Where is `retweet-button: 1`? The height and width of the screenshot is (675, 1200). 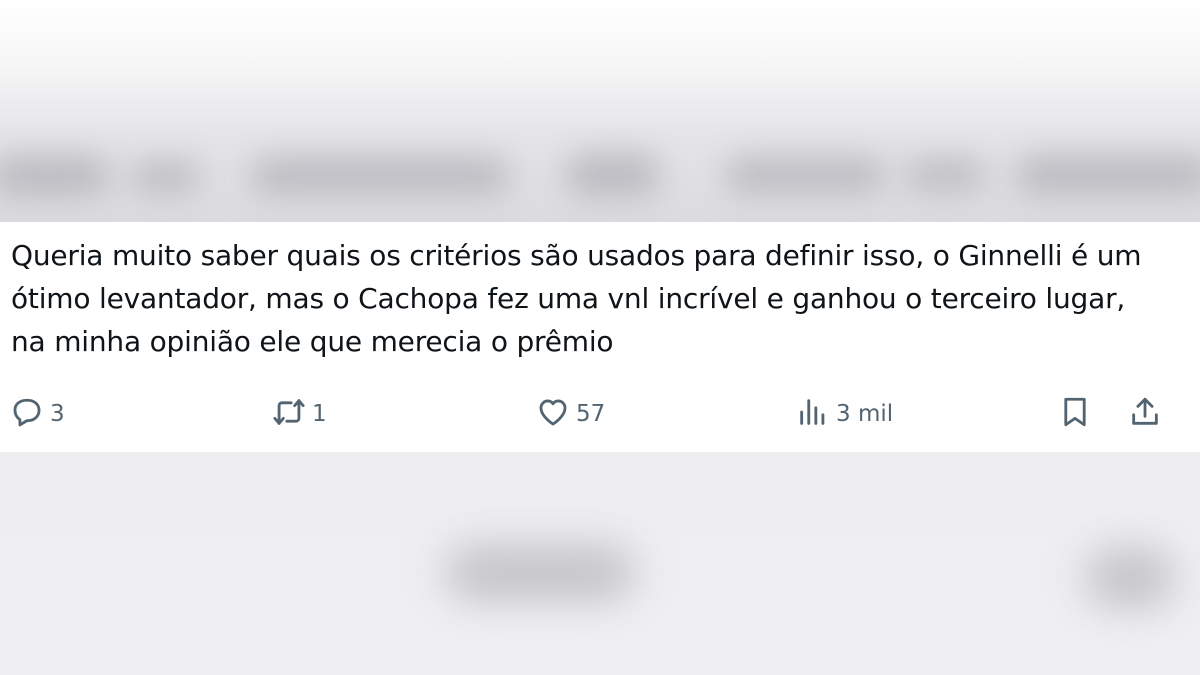
retweet-button: 1 is located at coordinates (299, 414).